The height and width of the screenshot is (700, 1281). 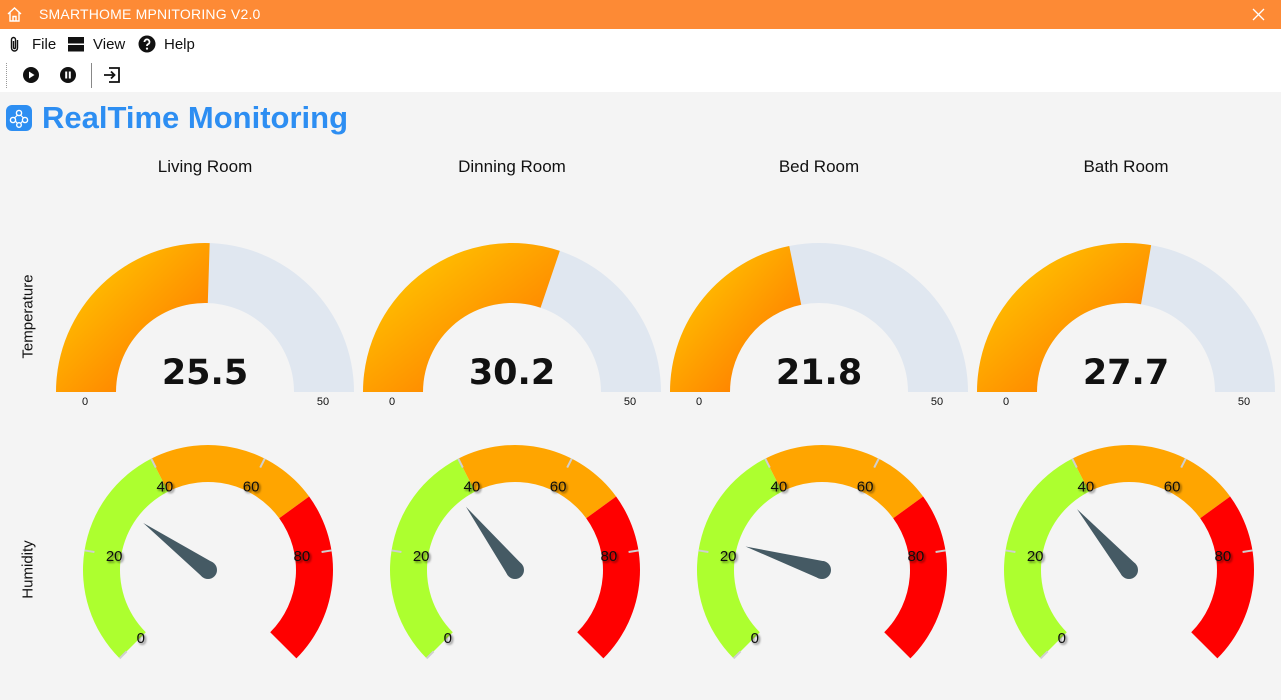 What do you see at coordinates (1126, 373) in the screenshot?
I see `temperature-value: 27.7` at bounding box center [1126, 373].